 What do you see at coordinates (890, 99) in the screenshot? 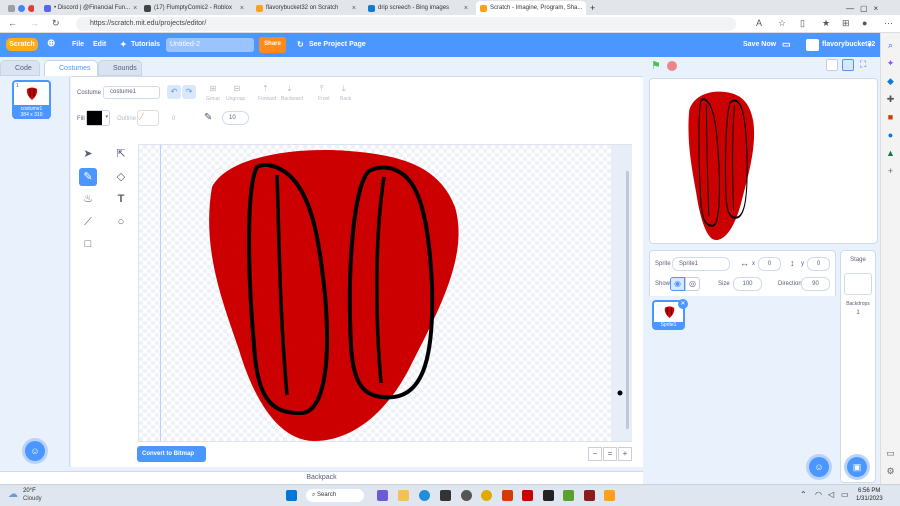
I see `tools-icon: ✚` at bounding box center [890, 99].